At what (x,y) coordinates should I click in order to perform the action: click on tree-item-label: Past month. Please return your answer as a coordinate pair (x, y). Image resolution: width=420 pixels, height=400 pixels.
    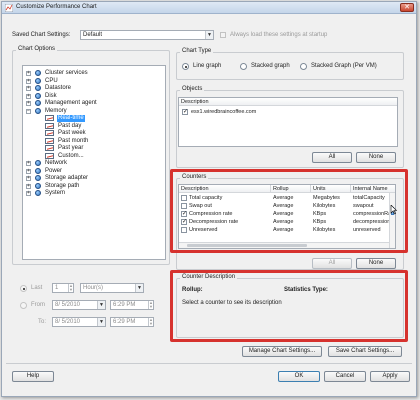
    Looking at the image, I should click on (73, 140).